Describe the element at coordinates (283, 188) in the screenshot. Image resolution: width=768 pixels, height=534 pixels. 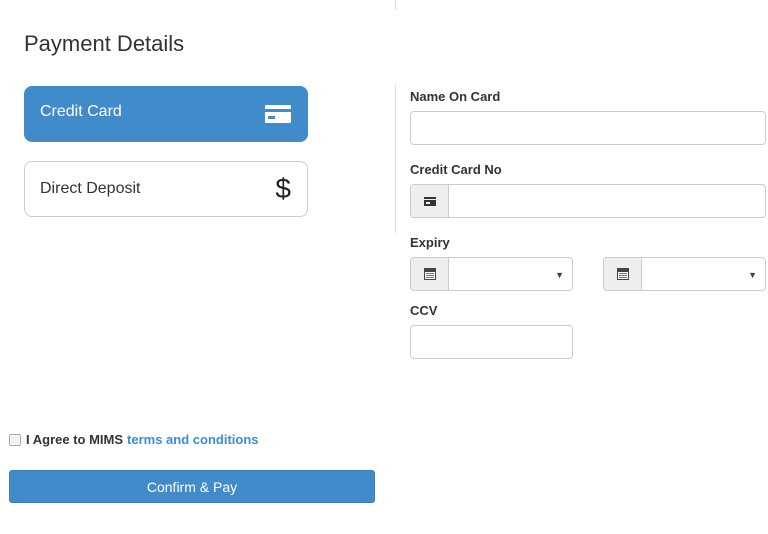
I see `dollar-icon: $` at that location.